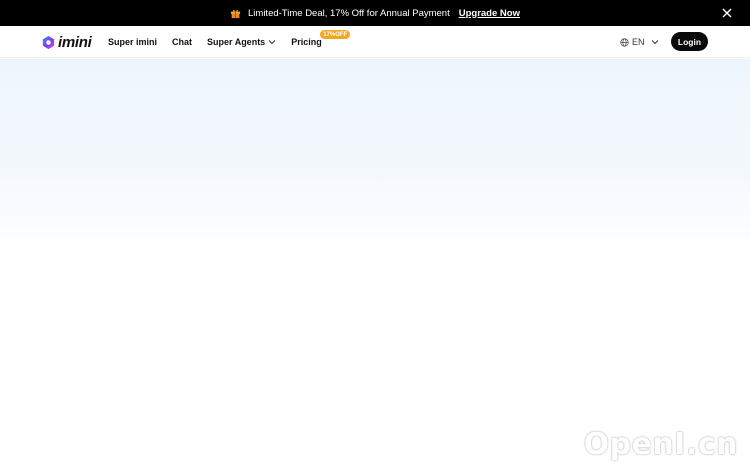 The image size is (750, 468). I want to click on close-promo-button, so click(727, 13).